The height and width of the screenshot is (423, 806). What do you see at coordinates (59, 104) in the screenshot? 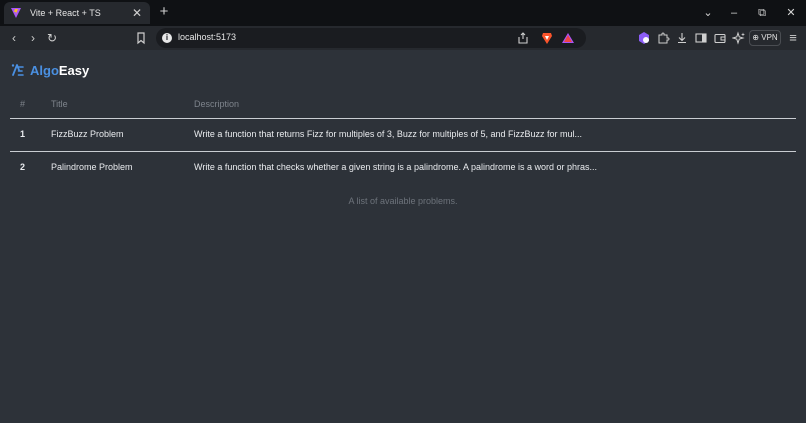
I see `column-header-title: Title` at bounding box center [59, 104].